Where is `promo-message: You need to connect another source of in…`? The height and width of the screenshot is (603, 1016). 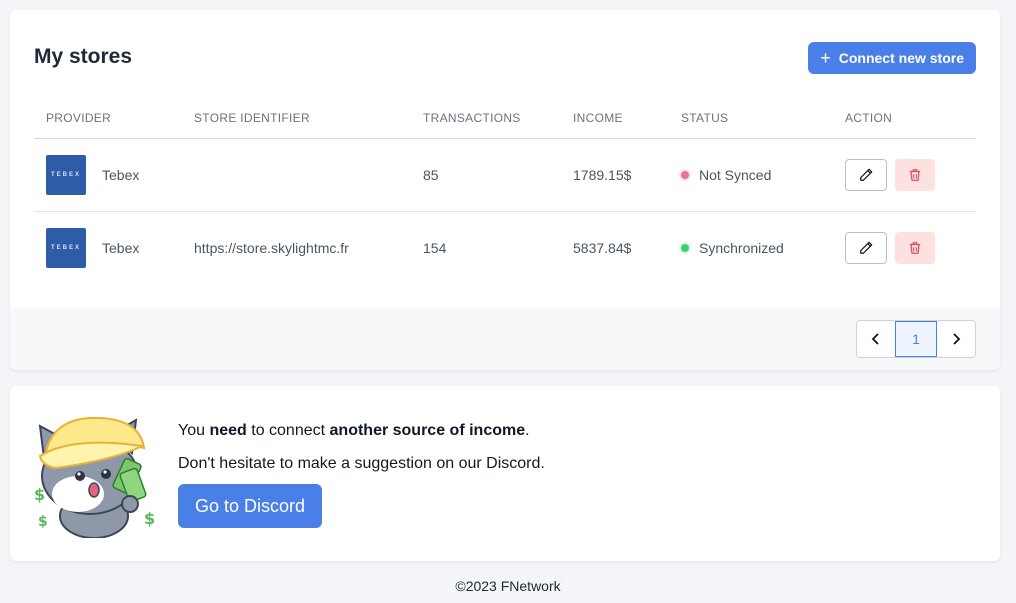 promo-message: You need to connect another source of in… is located at coordinates (354, 431).